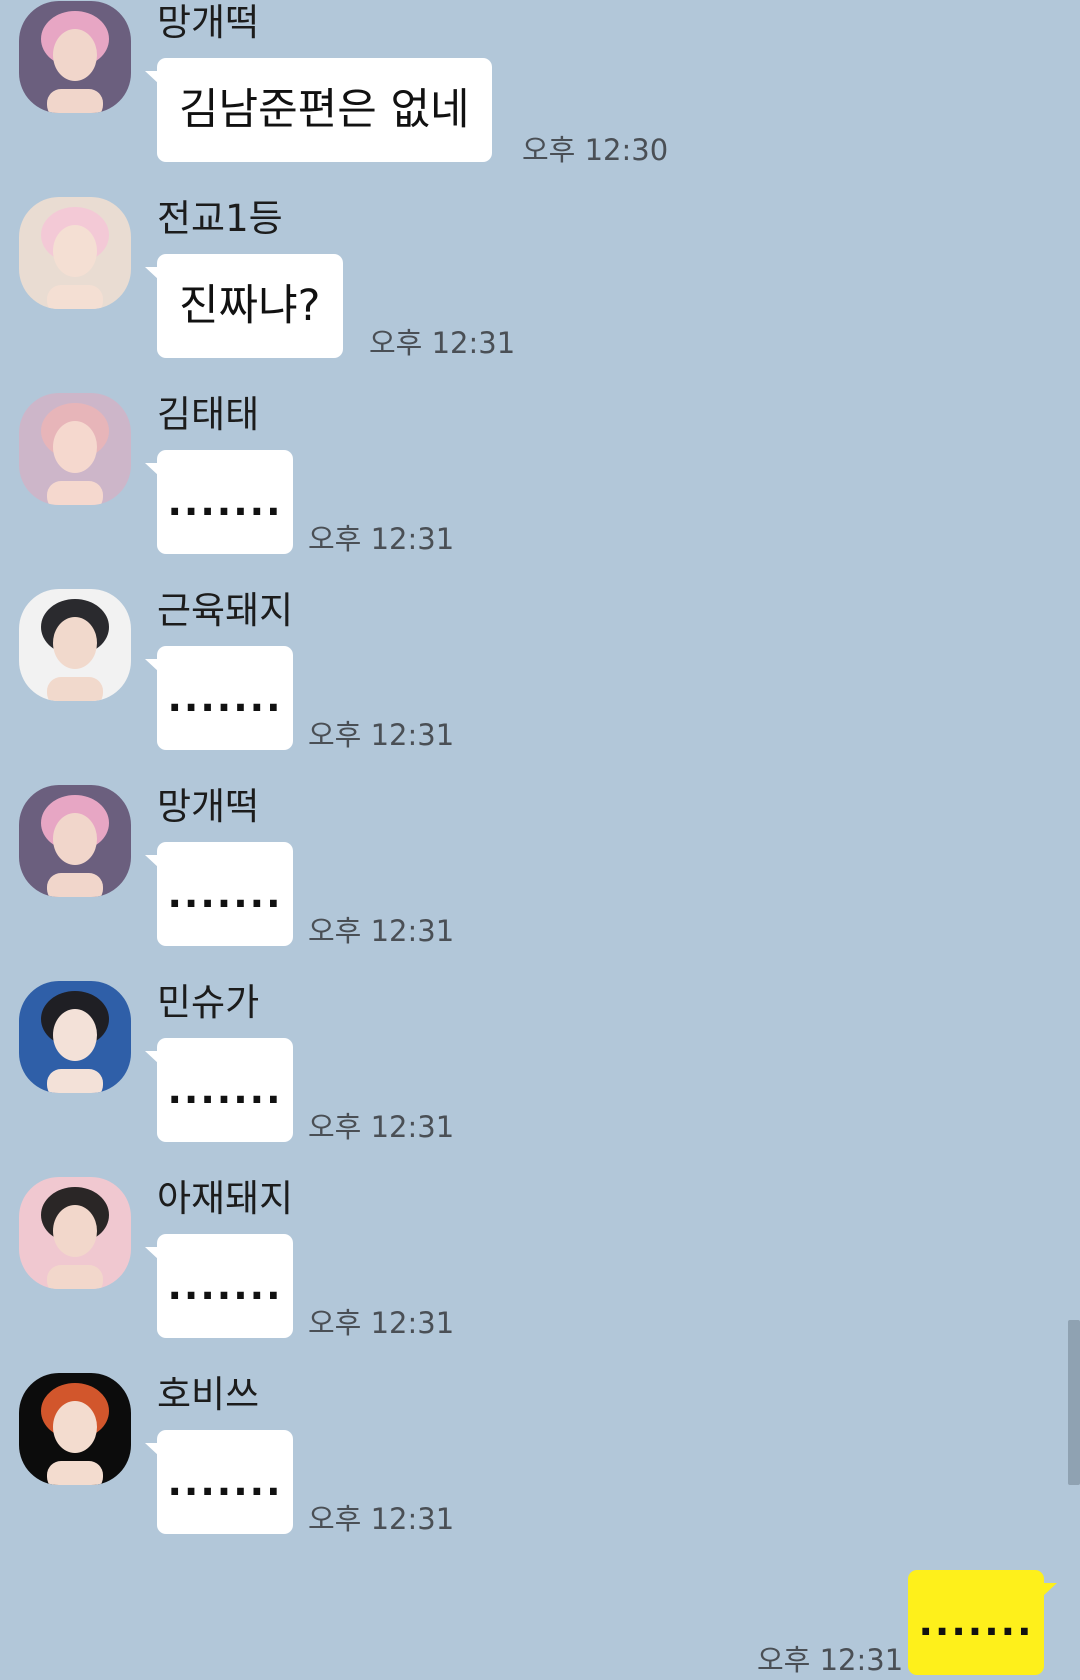 The width and height of the screenshot is (1080, 1680). I want to click on chat-message: 김태태 ....... 오후 12:31, so click(540, 490).